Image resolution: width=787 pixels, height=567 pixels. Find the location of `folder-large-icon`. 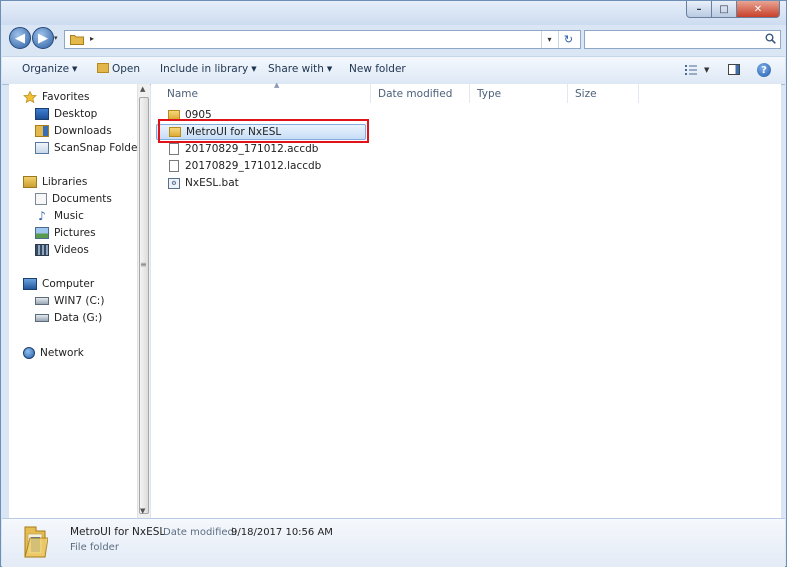

folder-large-icon is located at coordinates (36, 542).